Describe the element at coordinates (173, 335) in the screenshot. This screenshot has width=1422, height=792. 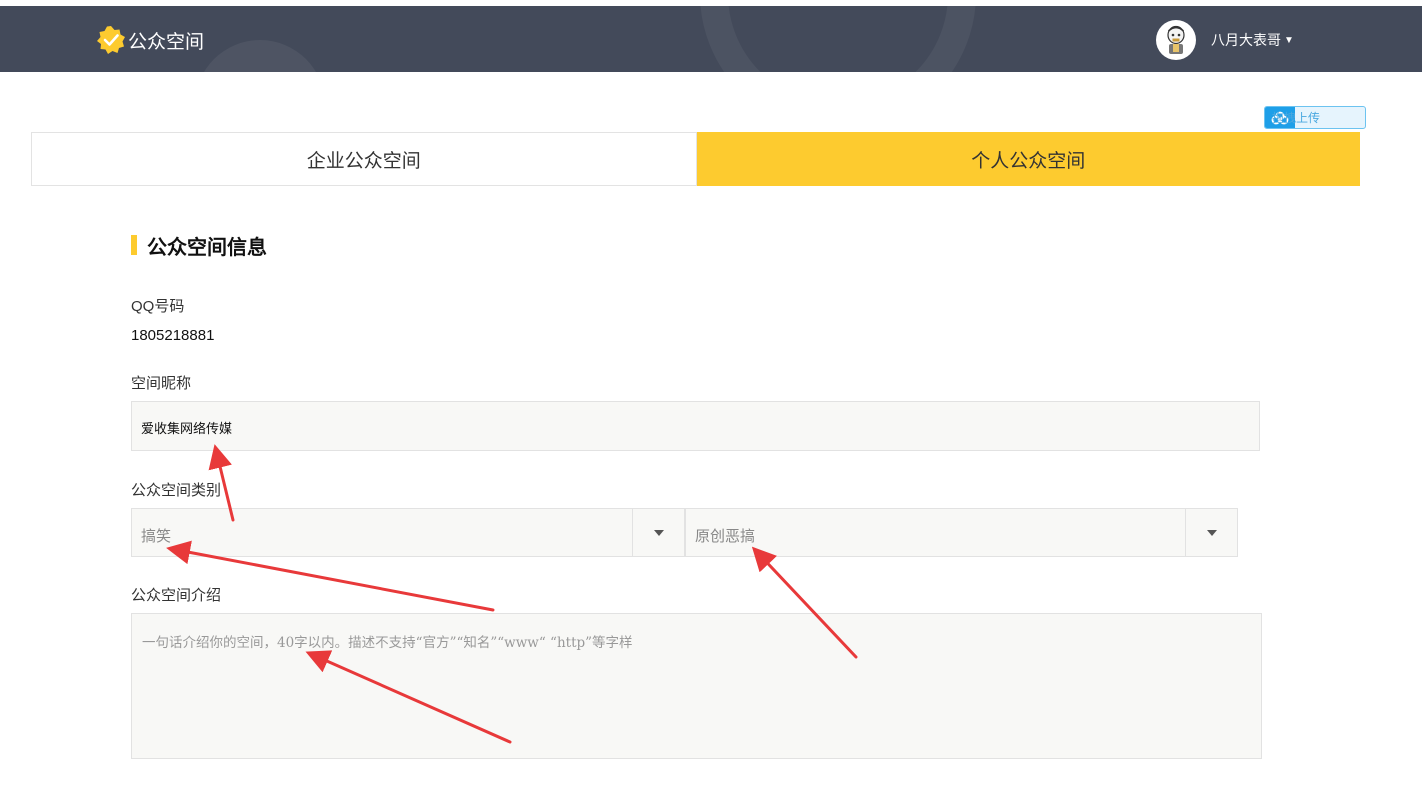
I see `qq-value: 1805218881` at that location.